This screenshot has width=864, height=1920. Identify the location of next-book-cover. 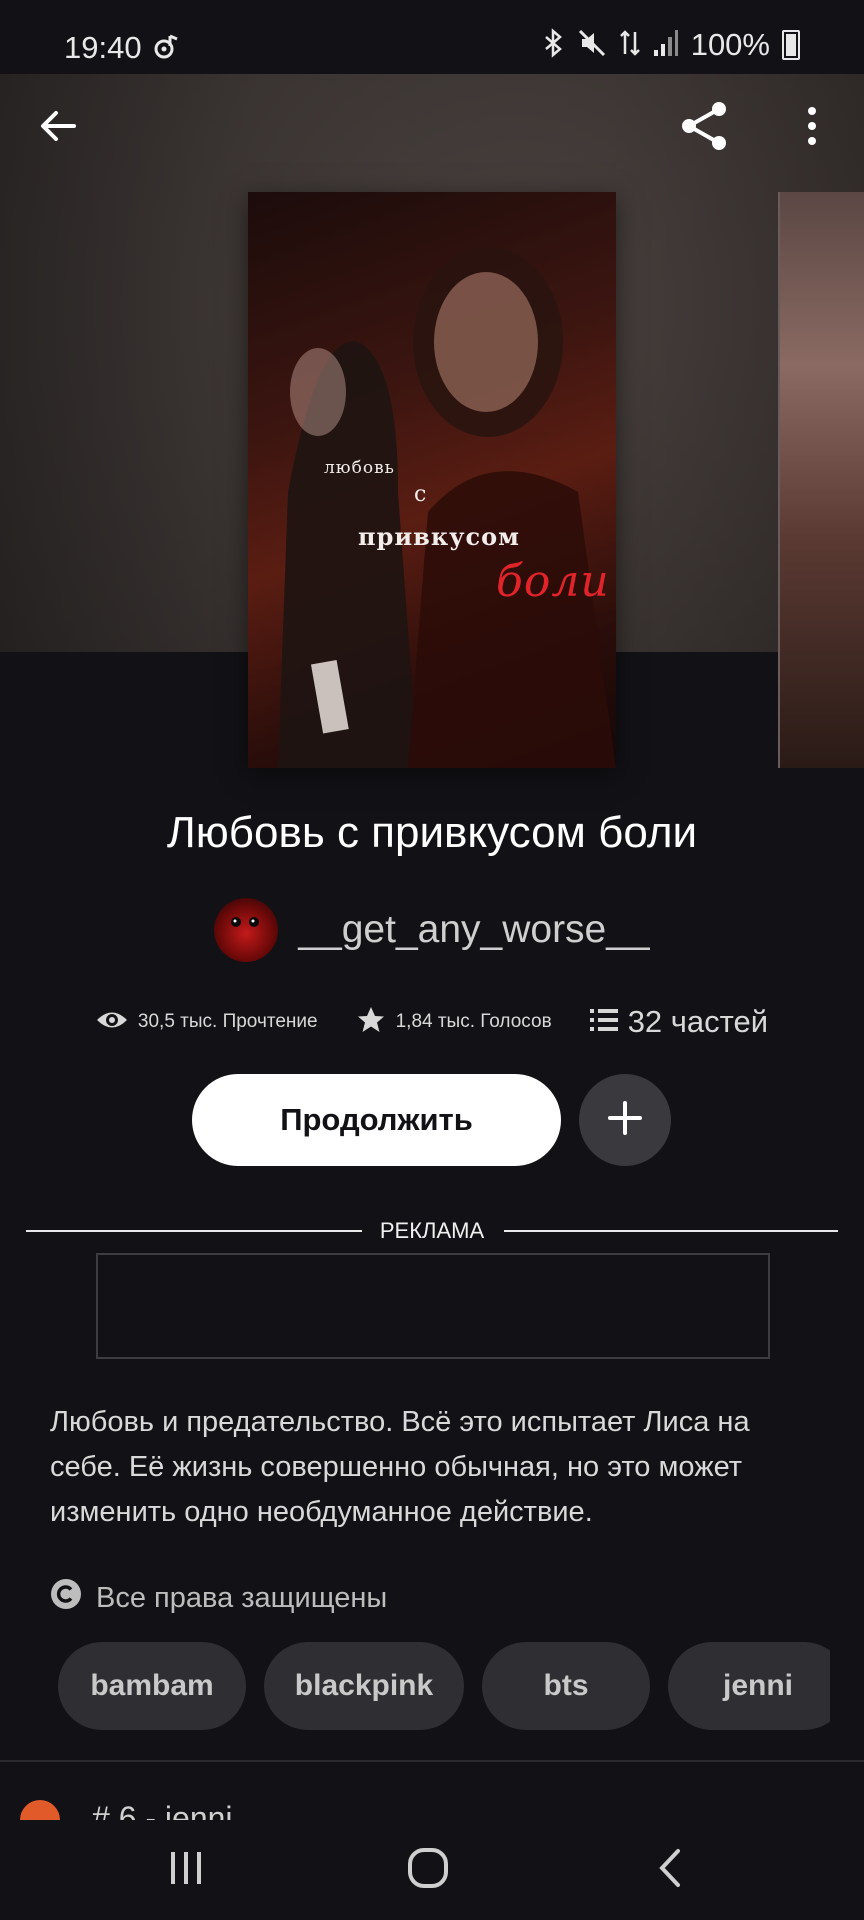
(821, 480).